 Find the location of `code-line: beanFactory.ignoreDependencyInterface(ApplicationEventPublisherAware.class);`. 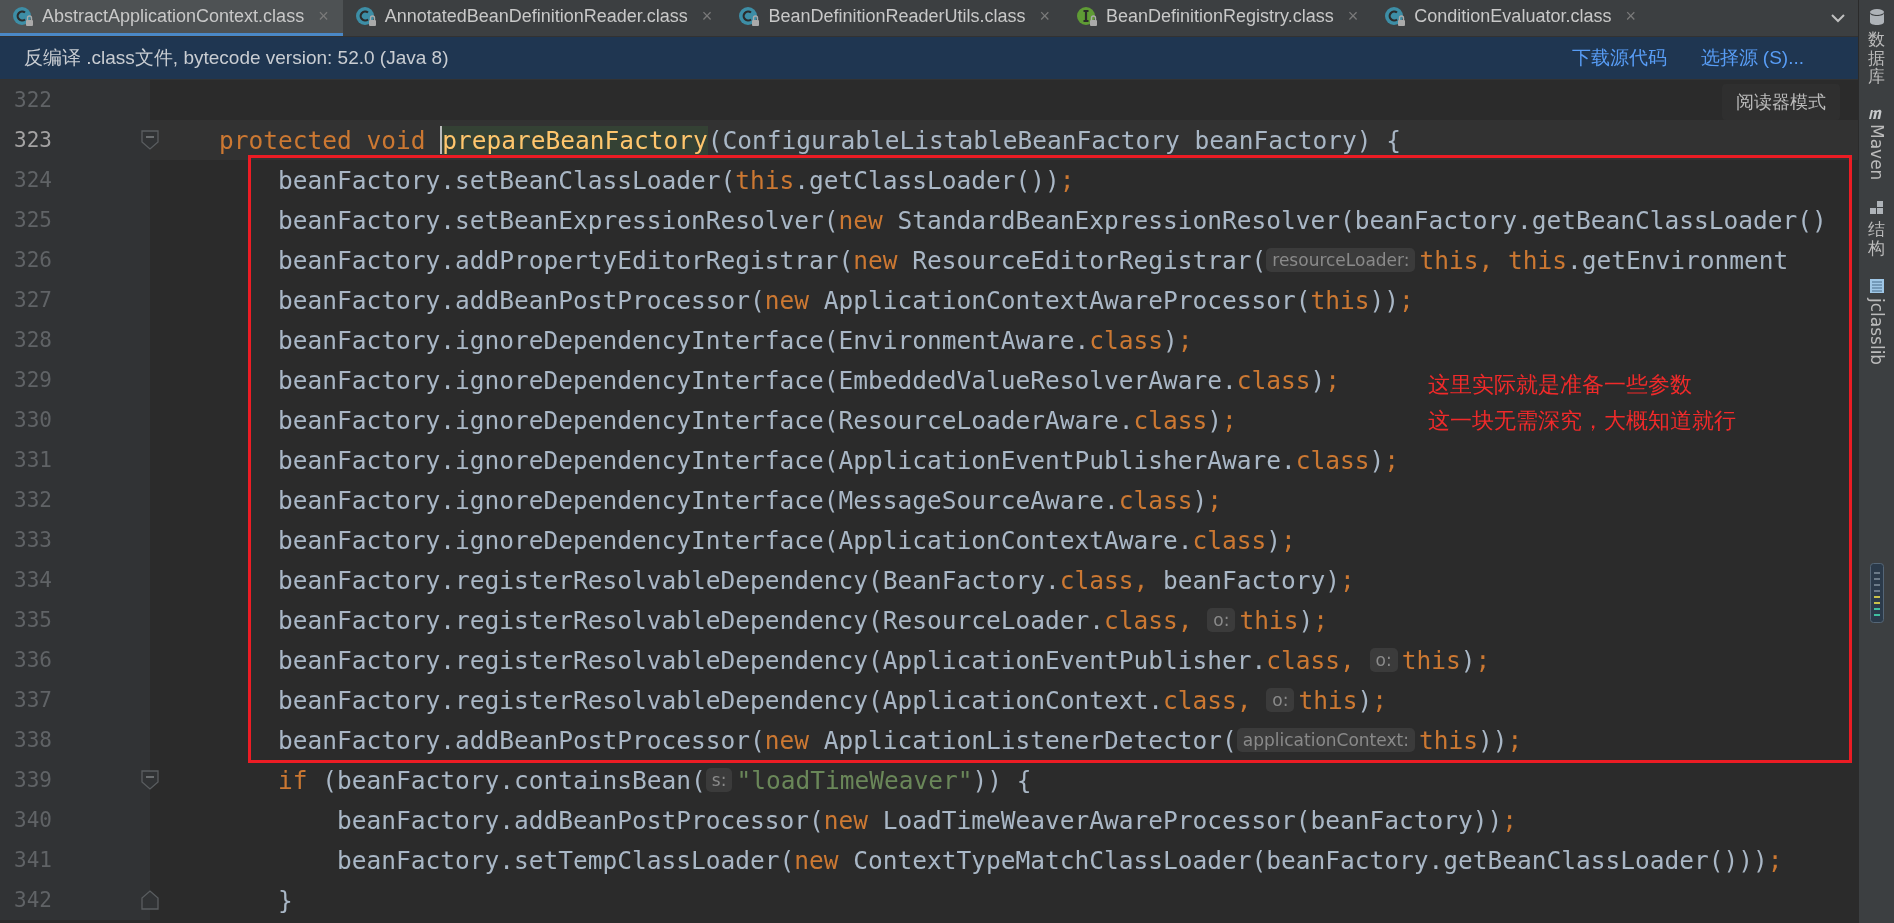

code-line: beanFactory.ignoreDependencyInterface(ApplicationEventPublisherAware.class); is located at coordinates (838, 460).